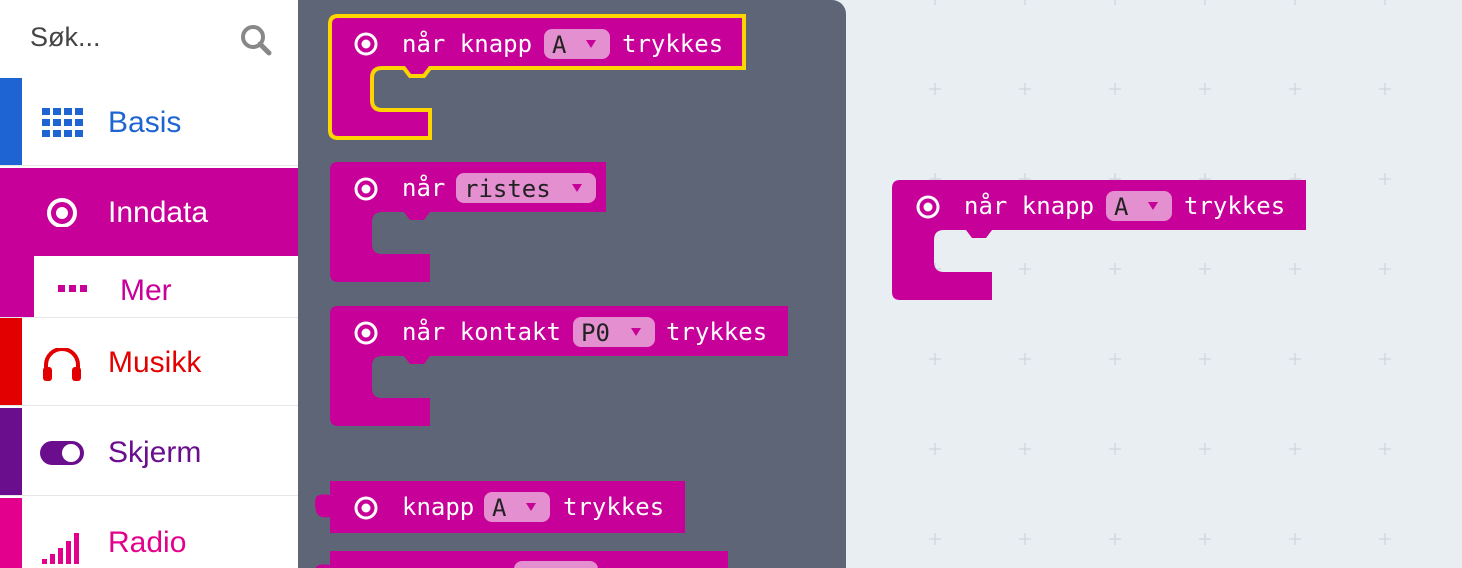 This screenshot has height=568, width=1462. Describe the element at coordinates (147, 542) in the screenshot. I see `category-label: Radio` at that location.